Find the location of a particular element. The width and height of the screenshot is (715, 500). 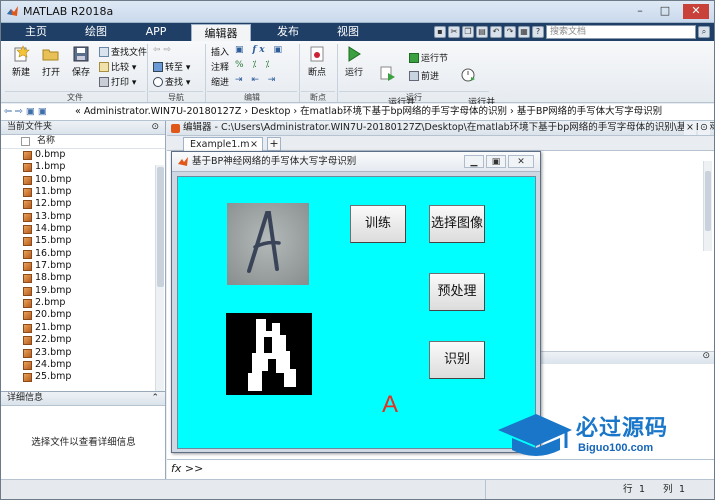

insert-button: 插入 is located at coordinates (220, 51).